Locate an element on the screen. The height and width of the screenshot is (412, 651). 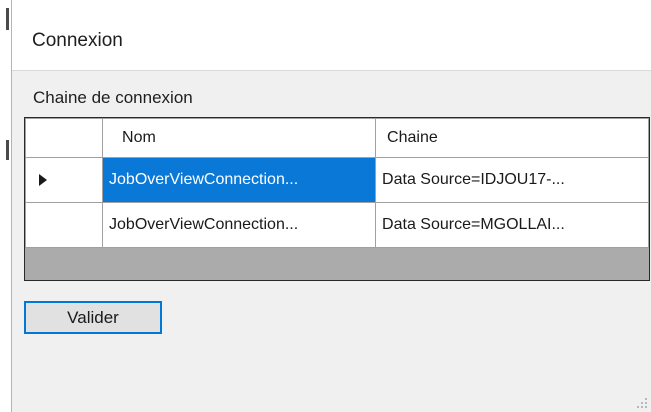
row-pointer-arrow-icon is located at coordinates (43, 180).